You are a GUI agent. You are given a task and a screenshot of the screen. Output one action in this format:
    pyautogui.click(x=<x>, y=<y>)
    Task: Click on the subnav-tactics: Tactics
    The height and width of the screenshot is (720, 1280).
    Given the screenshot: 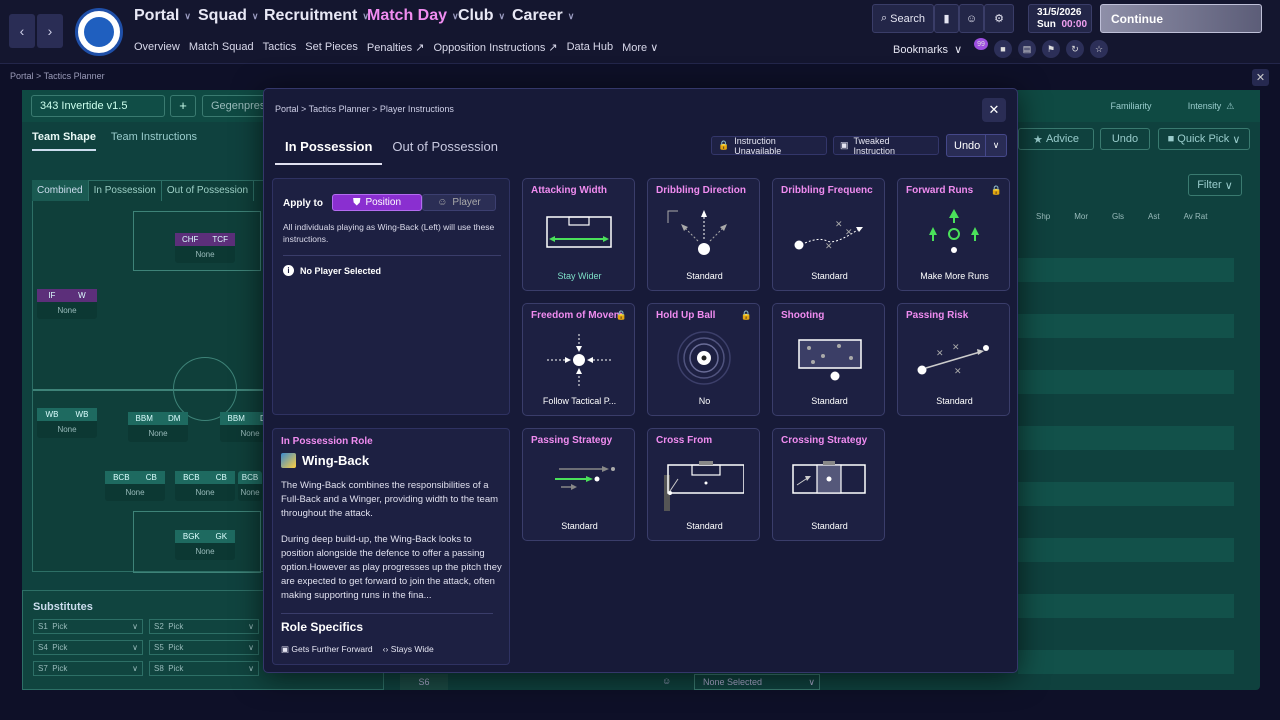 What is the action you would take?
    pyautogui.click(x=280, y=47)
    